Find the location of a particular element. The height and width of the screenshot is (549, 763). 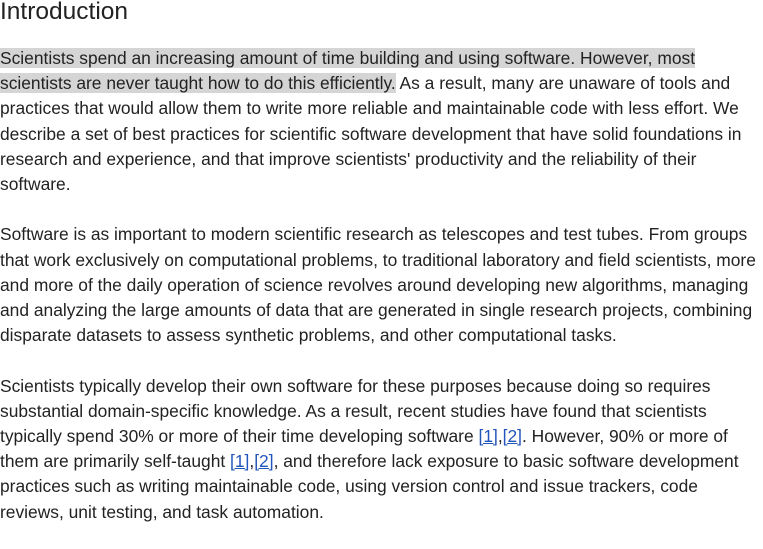

section-heading: Introduction is located at coordinates (64, 12).